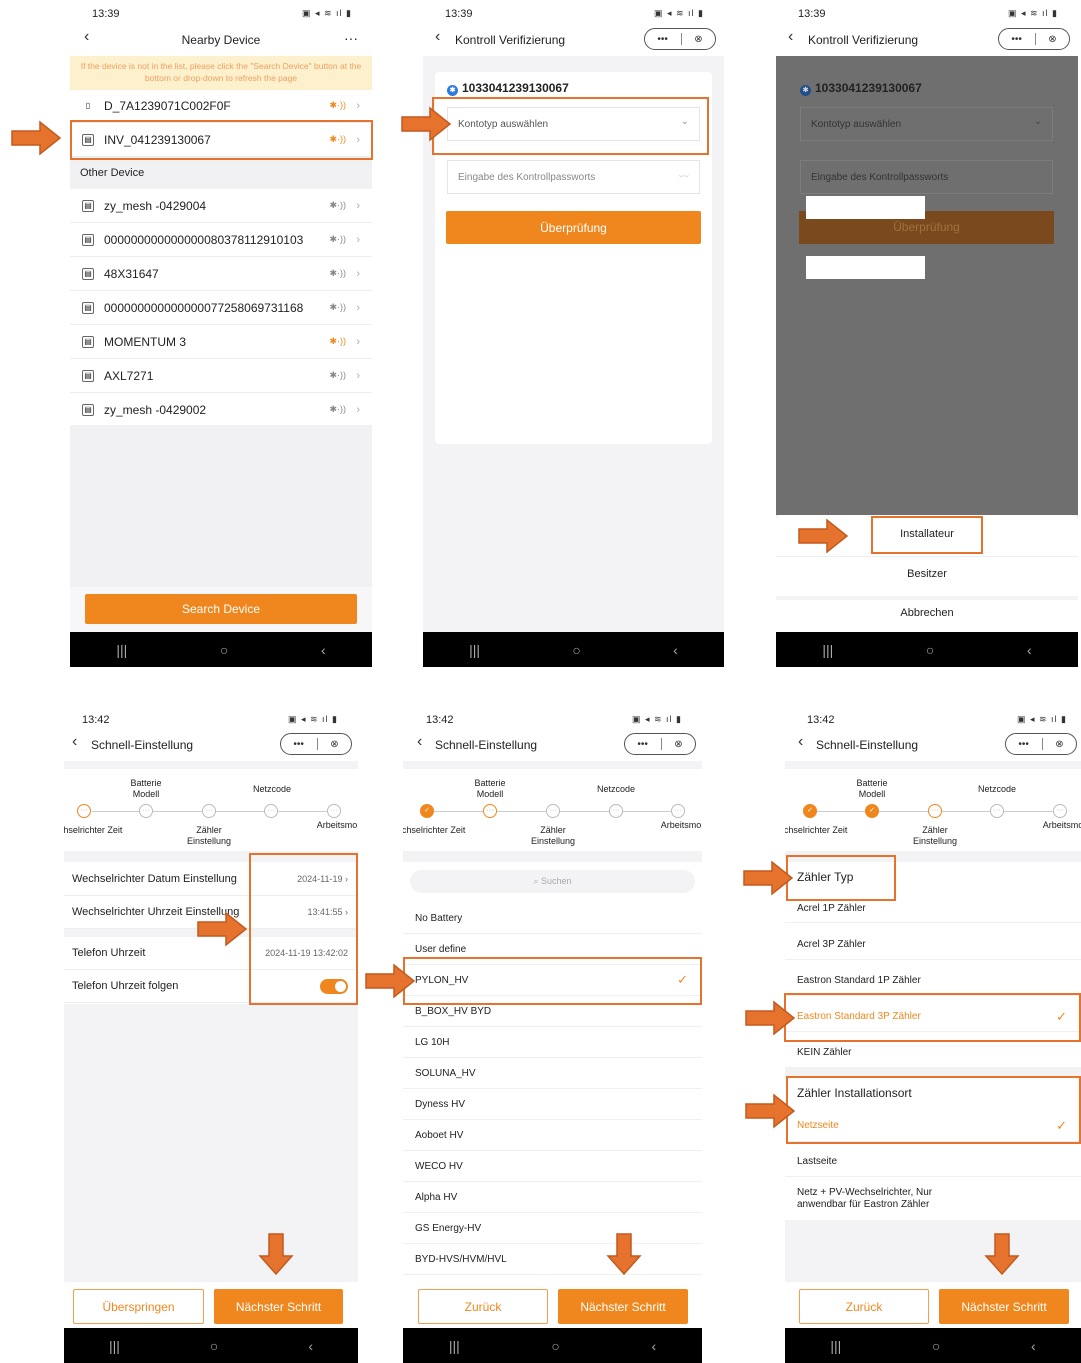  What do you see at coordinates (810, 811) in the screenshot?
I see `step-1-done-icon: ✓` at bounding box center [810, 811].